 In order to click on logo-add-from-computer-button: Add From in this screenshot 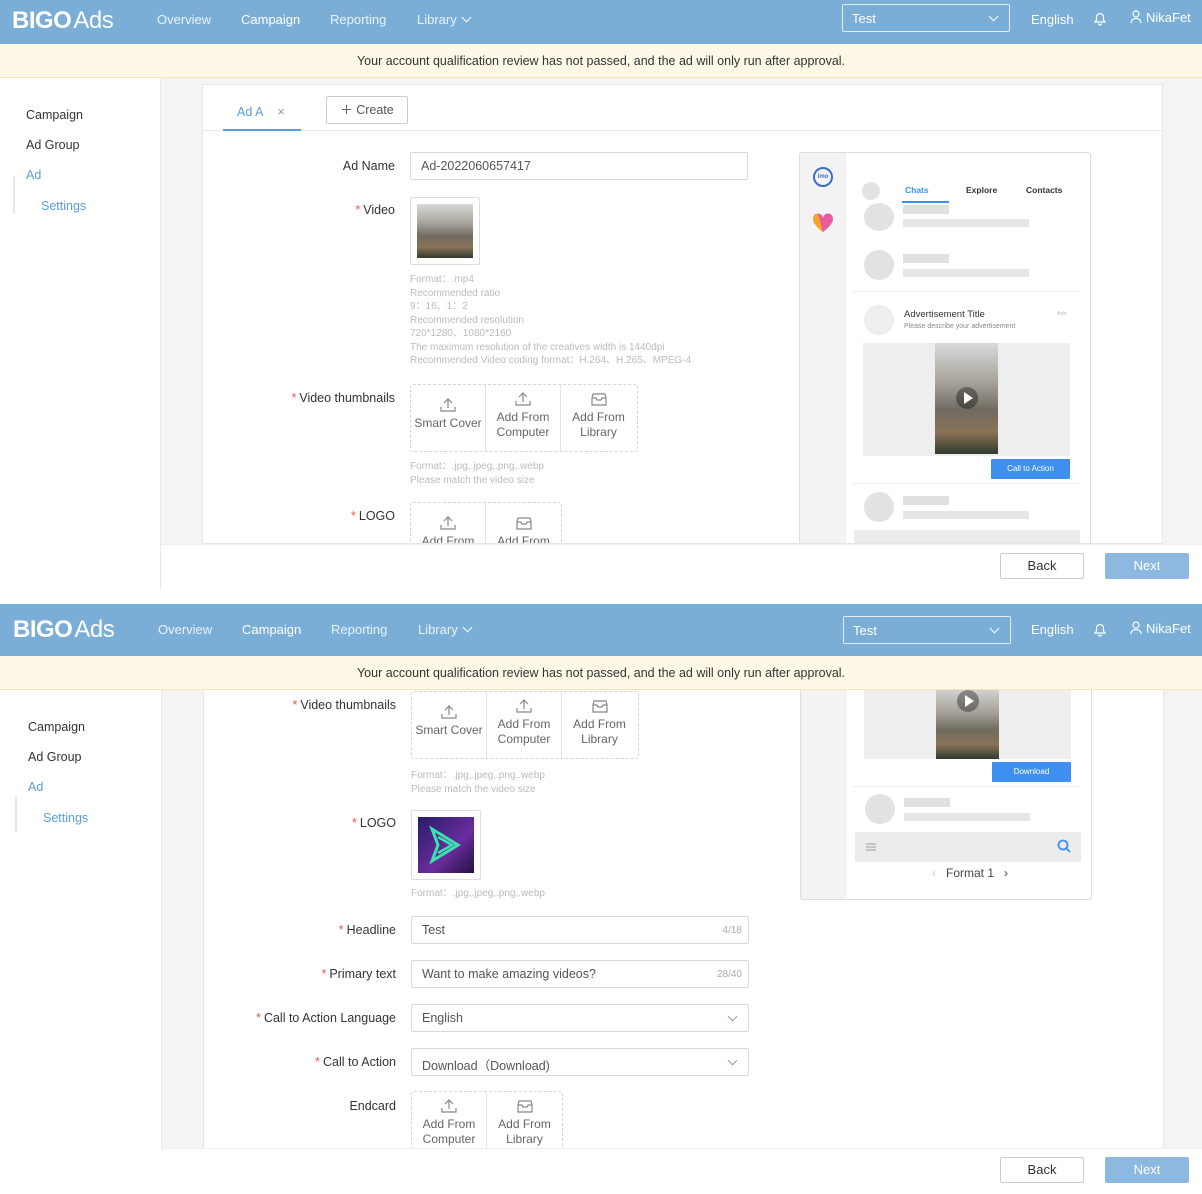, I will do `click(448, 523)`.